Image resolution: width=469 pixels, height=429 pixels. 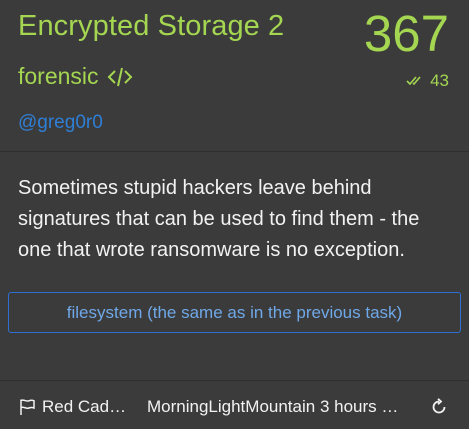 I want to click on header-divider, so click(x=234, y=151).